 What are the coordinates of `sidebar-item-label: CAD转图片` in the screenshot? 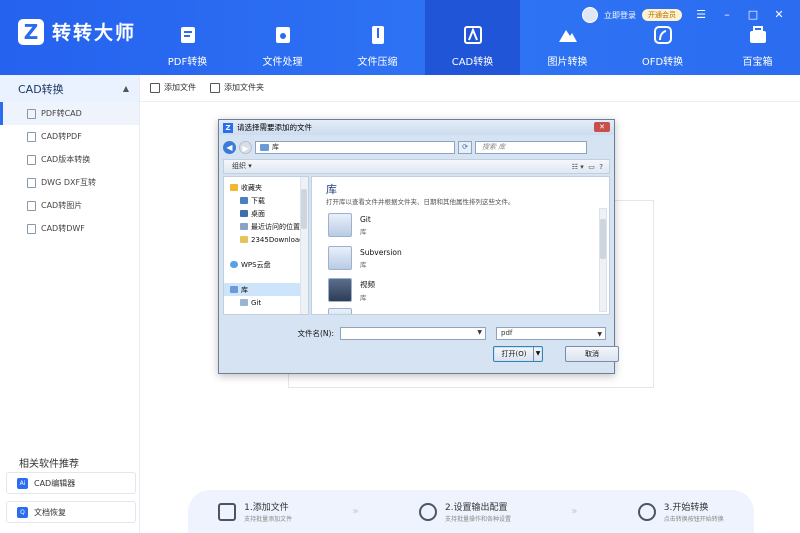 It's located at (62, 205).